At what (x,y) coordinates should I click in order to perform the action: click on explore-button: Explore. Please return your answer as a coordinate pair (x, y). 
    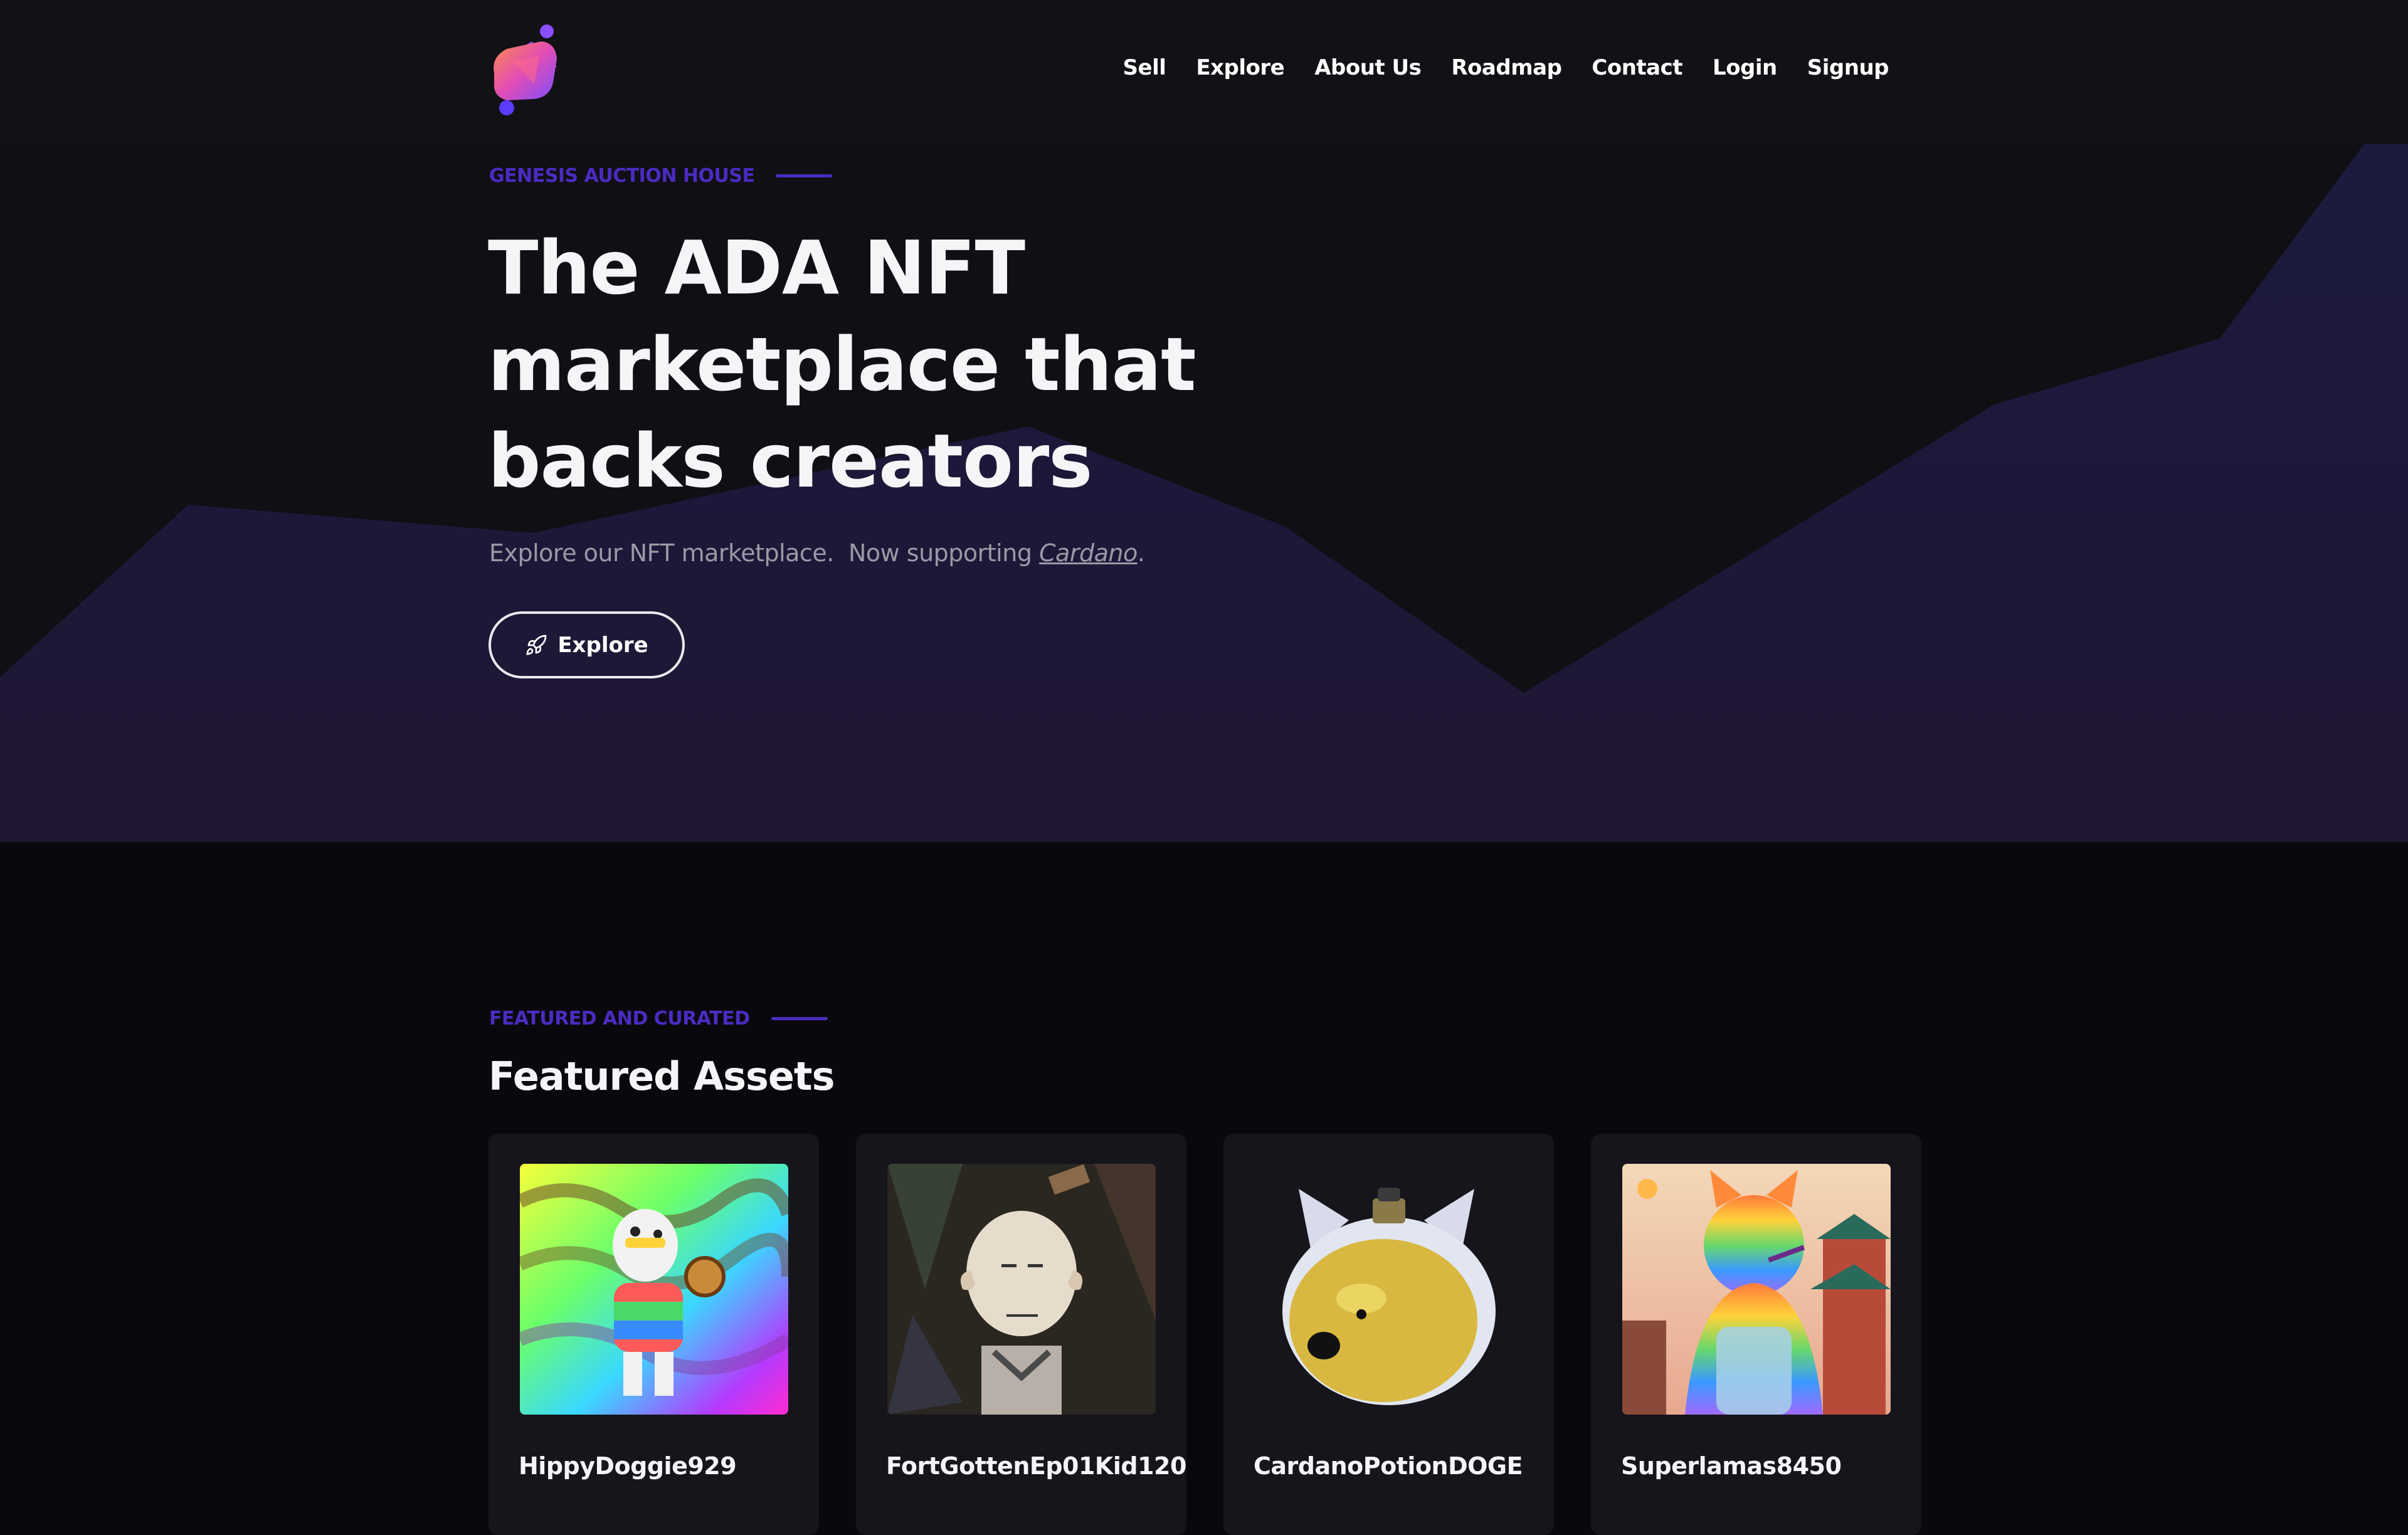
    Looking at the image, I should click on (586, 644).